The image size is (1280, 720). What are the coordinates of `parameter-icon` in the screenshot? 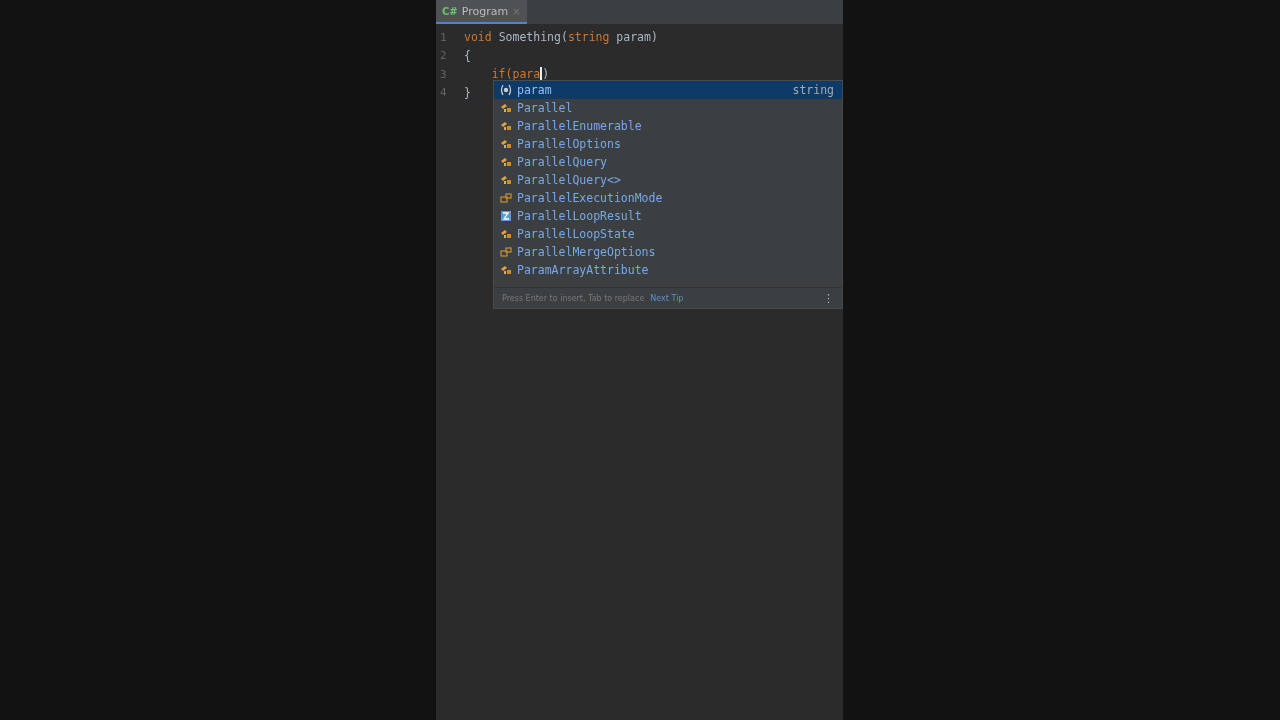 It's located at (506, 90).